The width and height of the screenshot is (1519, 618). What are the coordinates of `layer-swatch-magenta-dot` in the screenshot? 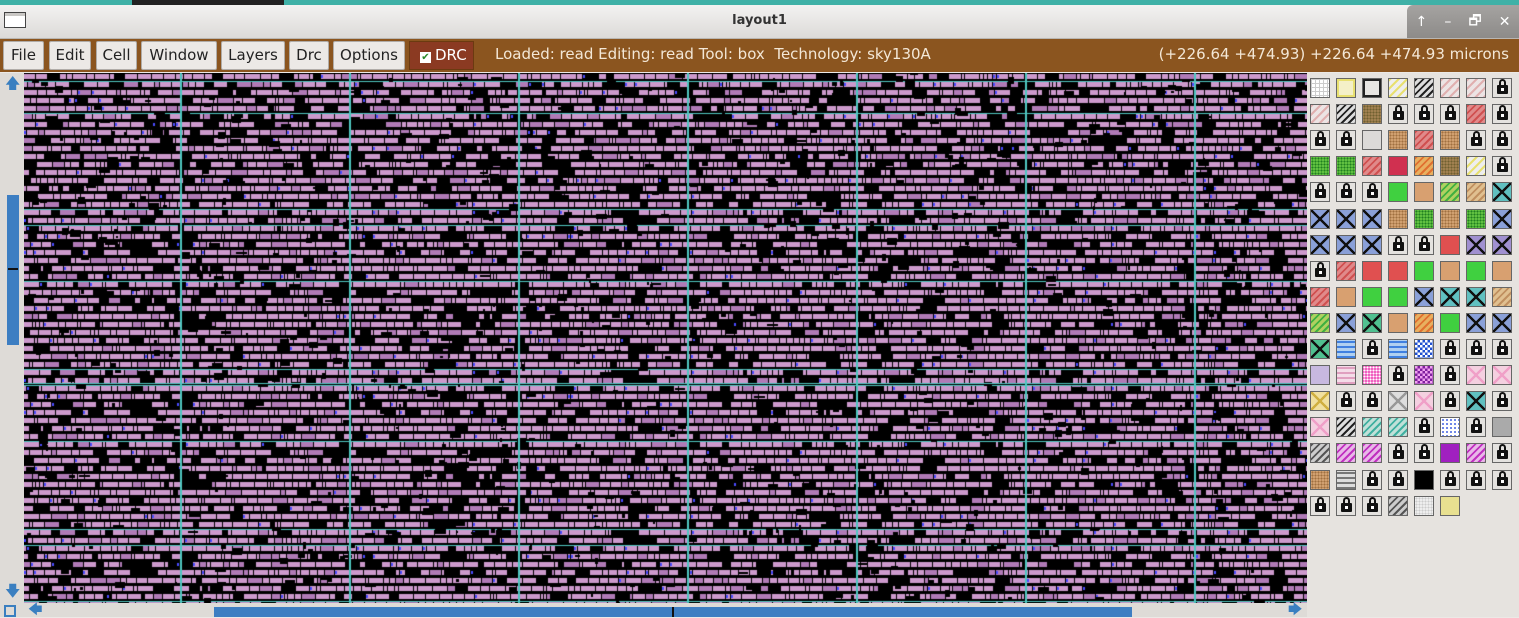 It's located at (1372, 375).